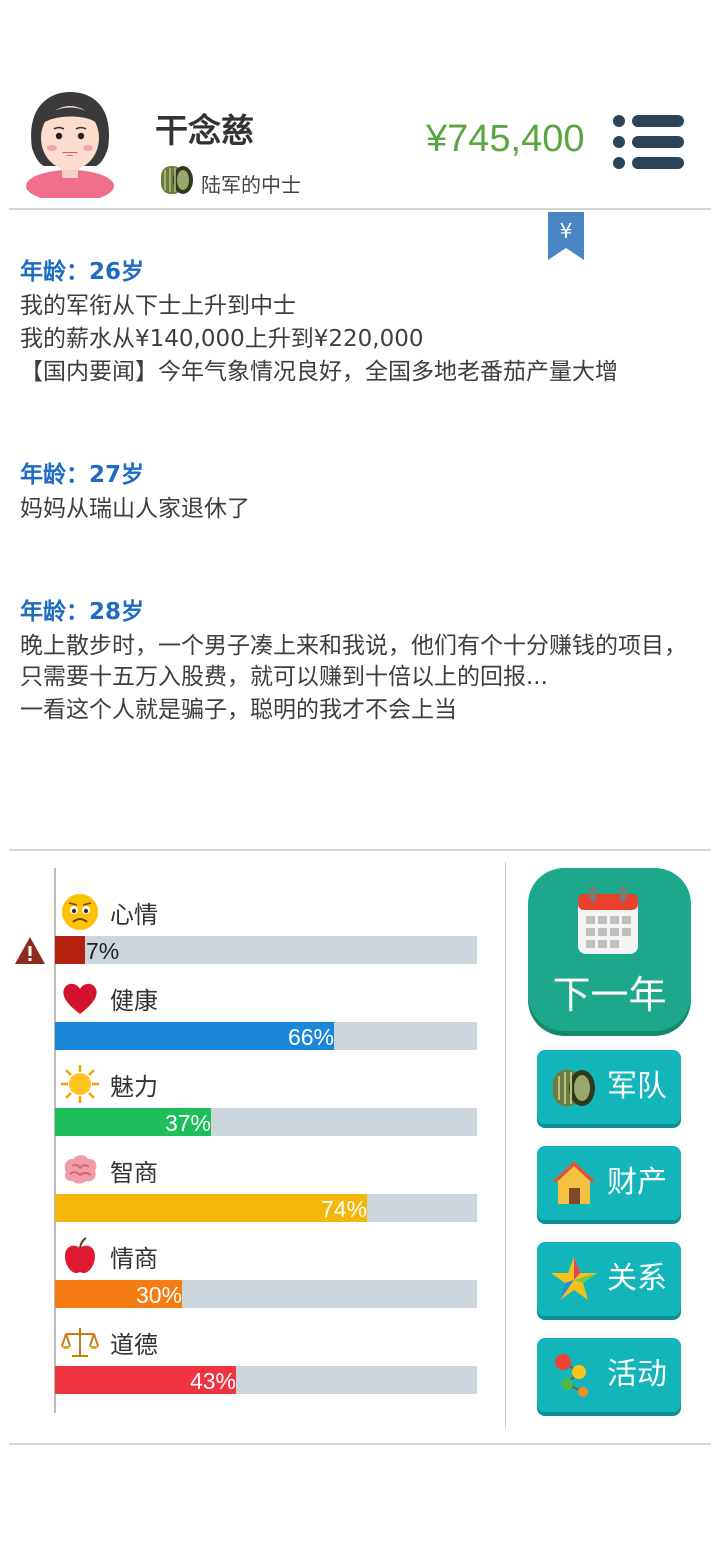 The height and width of the screenshot is (1541, 720). I want to click on property-button: 财产, so click(609, 1183).